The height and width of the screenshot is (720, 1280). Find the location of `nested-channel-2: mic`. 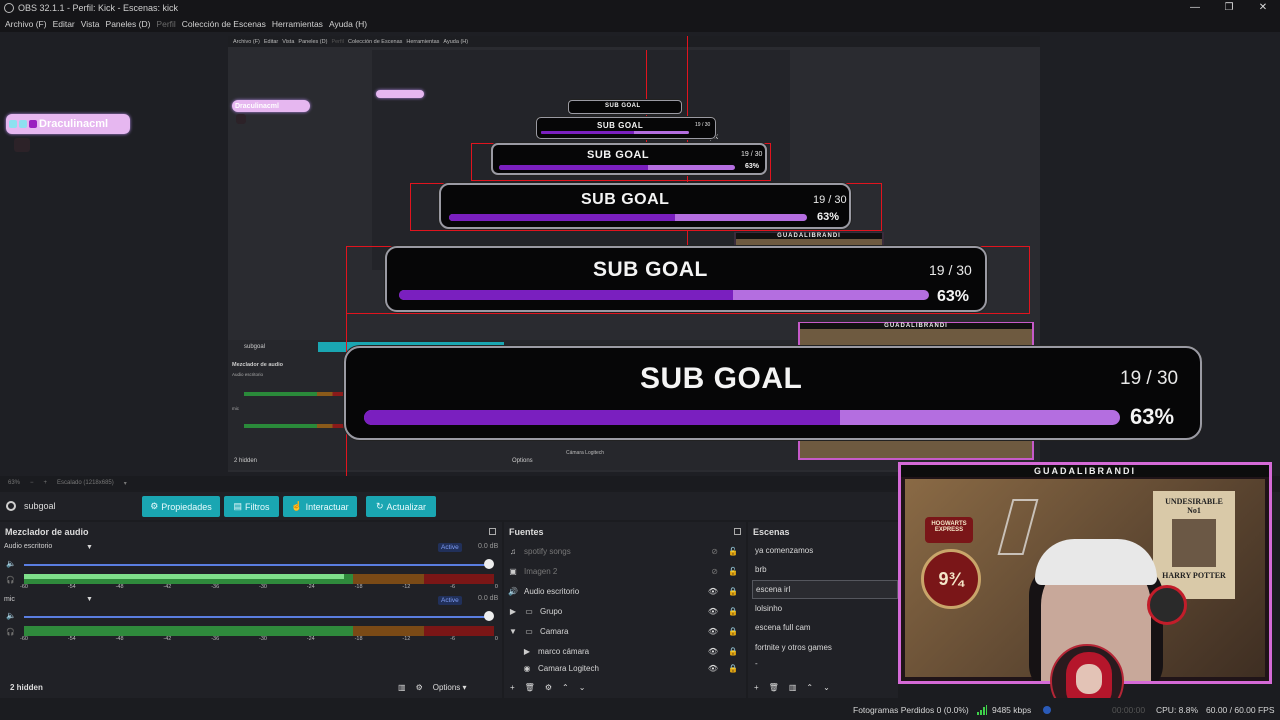

nested-channel-2: mic is located at coordinates (235, 408).